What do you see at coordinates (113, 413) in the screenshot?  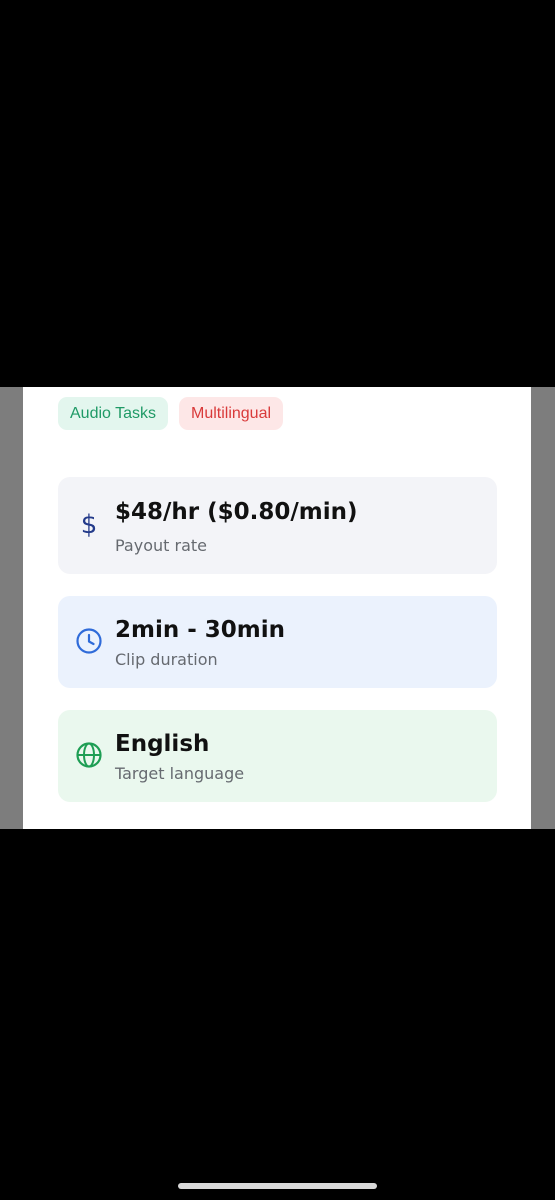 I see `tag-audio-tasks: Audio Tasks` at bounding box center [113, 413].